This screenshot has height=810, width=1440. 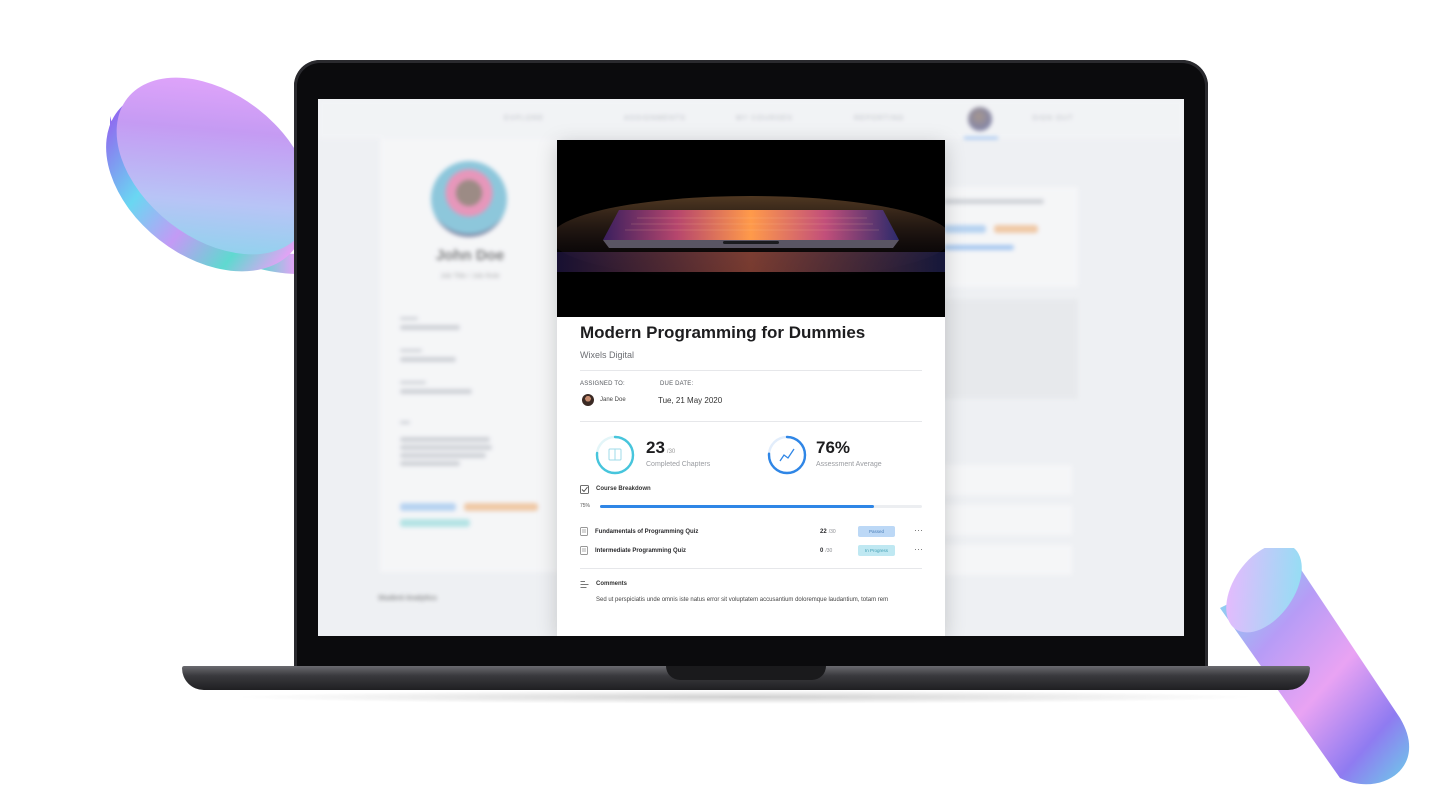 What do you see at coordinates (613, 400) in the screenshot?
I see `assignee-name: Jane Doe` at bounding box center [613, 400].